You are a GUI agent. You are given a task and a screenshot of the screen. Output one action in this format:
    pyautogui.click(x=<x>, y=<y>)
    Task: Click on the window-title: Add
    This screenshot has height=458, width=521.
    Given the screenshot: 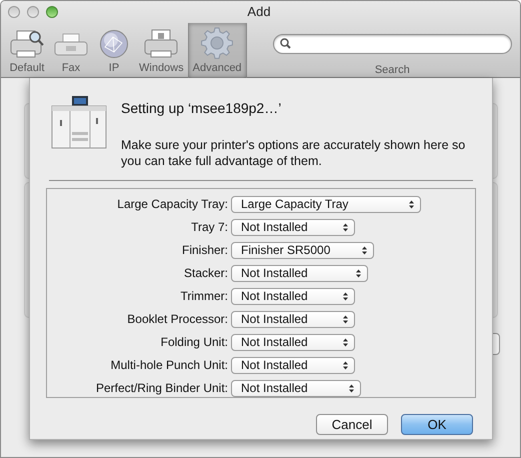 What is the action you would take?
    pyautogui.click(x=259, y=12)
    